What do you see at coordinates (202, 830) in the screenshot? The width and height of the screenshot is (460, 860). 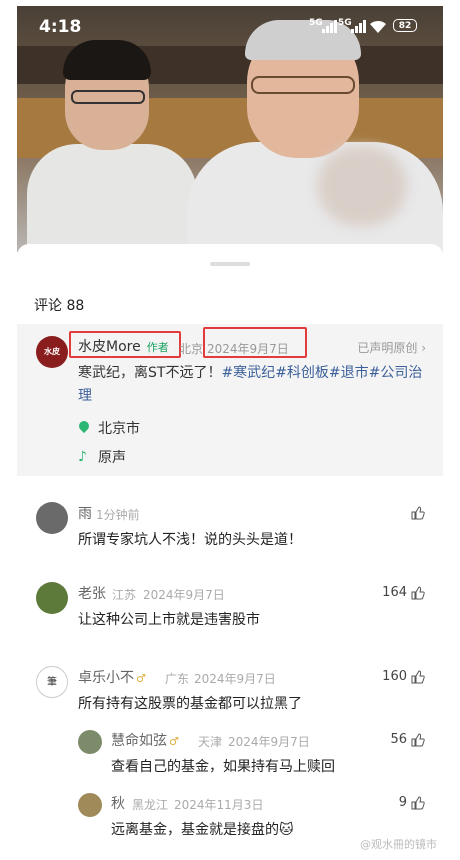 I see `comment-text: 远离基金，基金就是接盘的🐱` at bounding box center [202, 830].